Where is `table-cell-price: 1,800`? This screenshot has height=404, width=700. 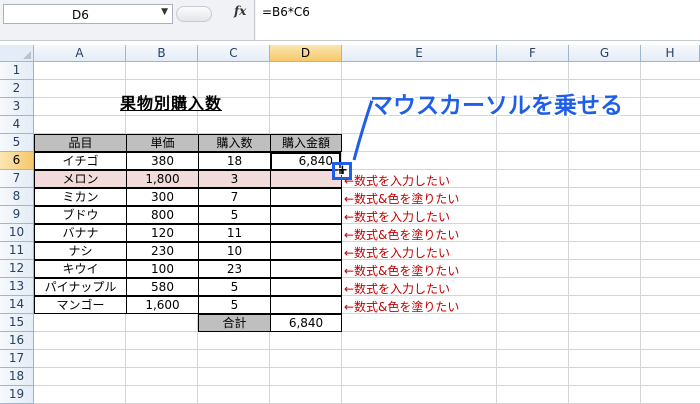
table-cell-price: 1,800 is located at coordinates (162, 179).